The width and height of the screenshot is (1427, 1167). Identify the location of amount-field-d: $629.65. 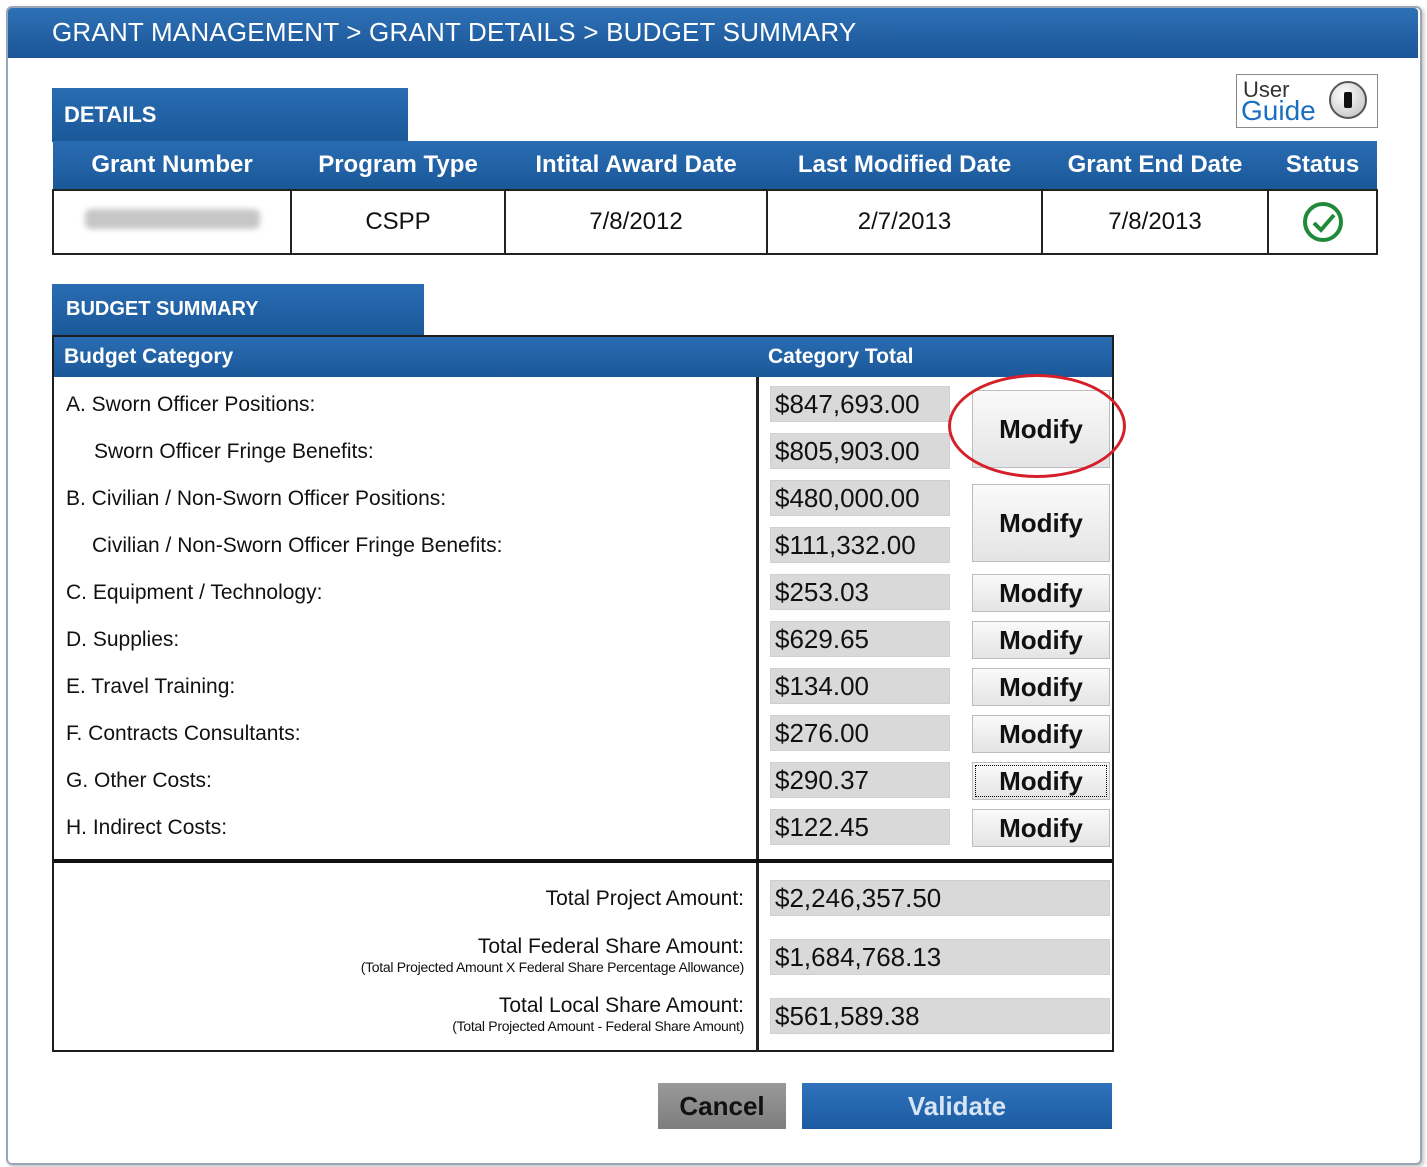
(860, 639).